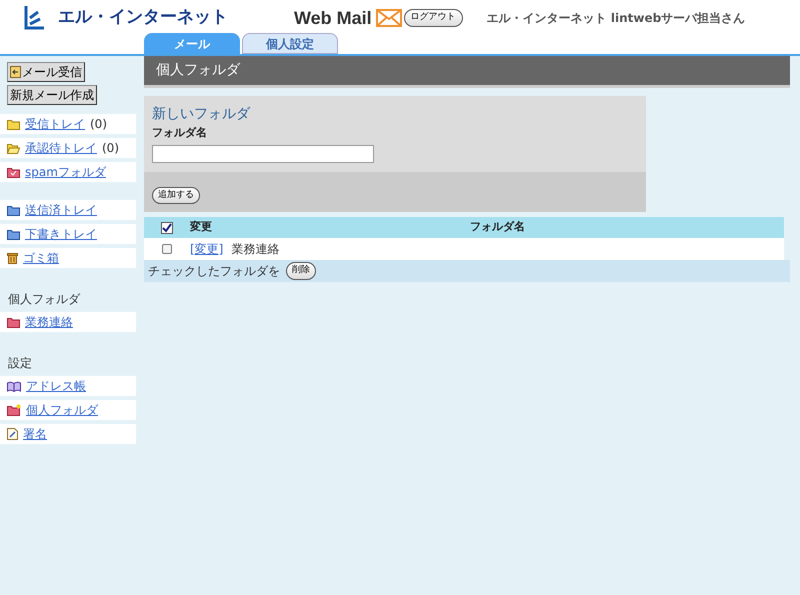  What do you see at coordinates (207, 249) in the screenshot?
I see `edit-link: [変更]` at bounding box center [207, 249].